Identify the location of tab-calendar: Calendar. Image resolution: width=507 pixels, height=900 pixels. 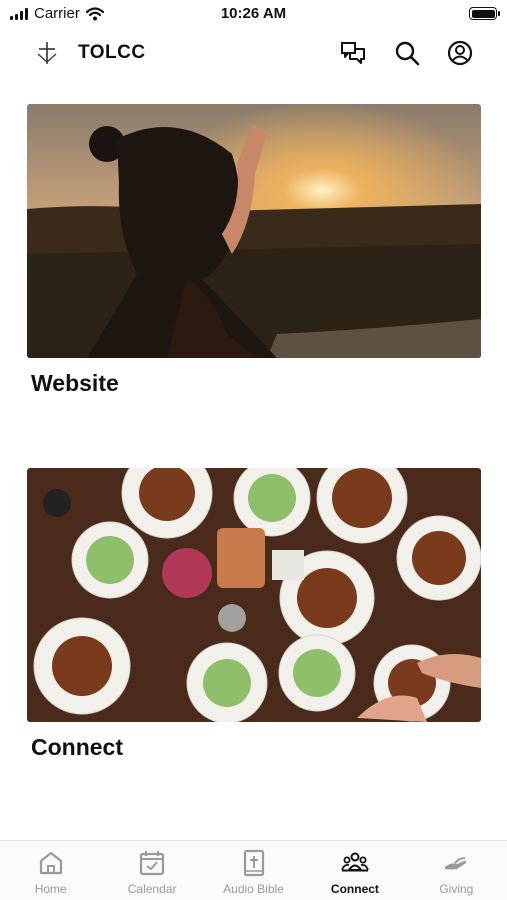
(151, 870).